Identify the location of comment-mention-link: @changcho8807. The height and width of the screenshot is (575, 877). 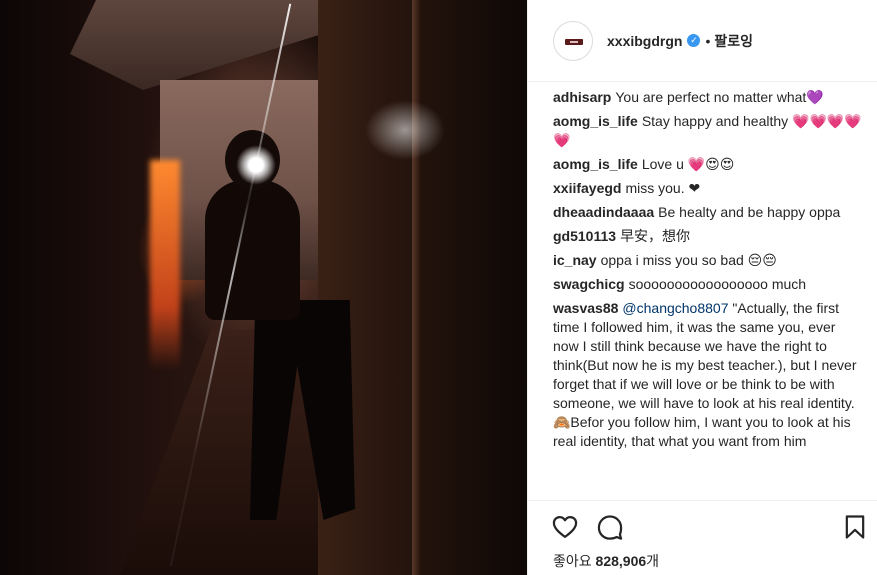
(675, 308).